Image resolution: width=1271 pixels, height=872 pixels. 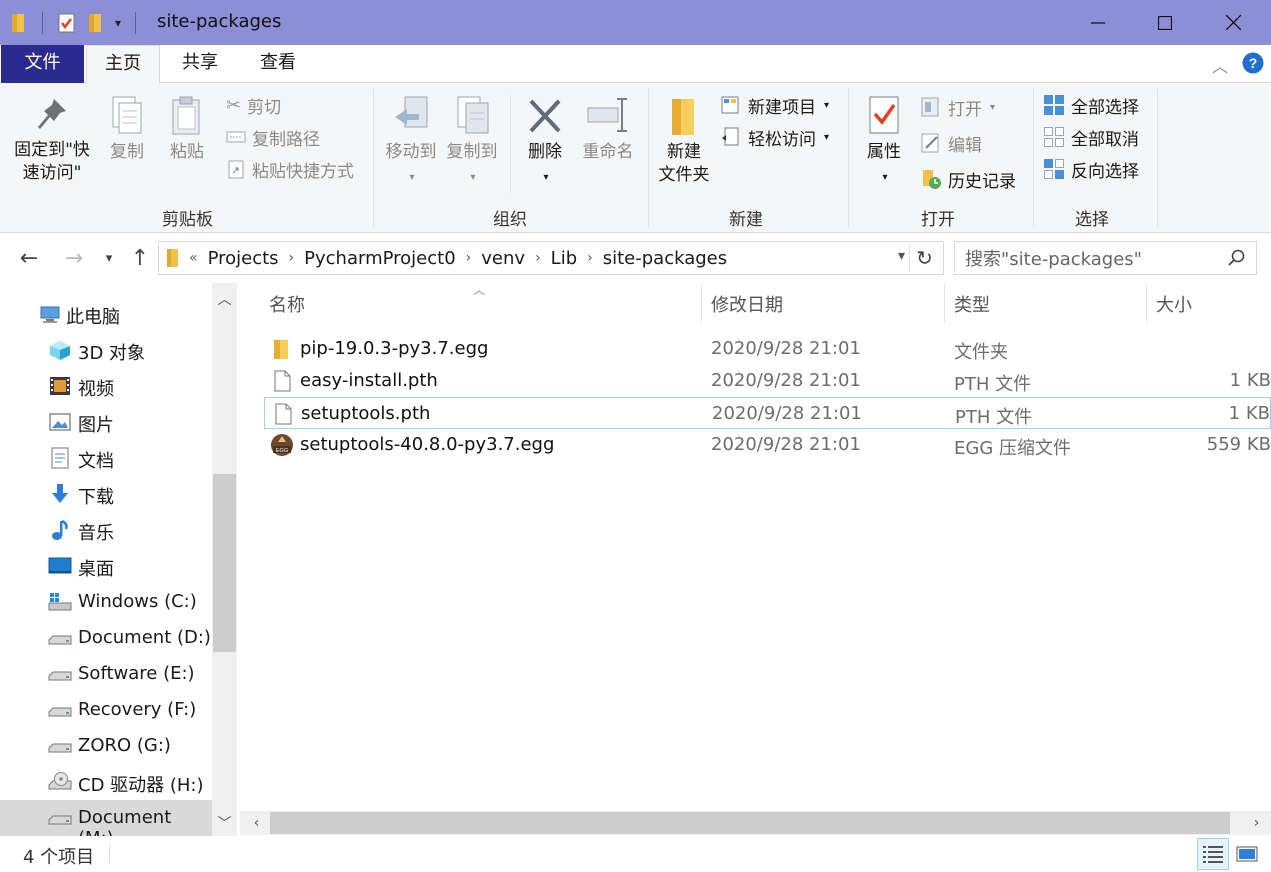 I want to click on nav-item-drive-f: Recovery (F:), so click(x=106, y=710).